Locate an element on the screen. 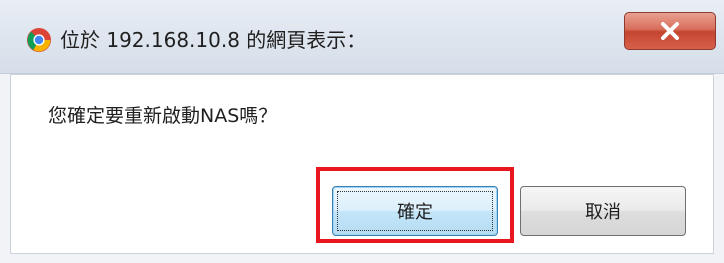 This screenshot has height=263, width=724. ok-button: 確定 is located at coordinates (415, 211).